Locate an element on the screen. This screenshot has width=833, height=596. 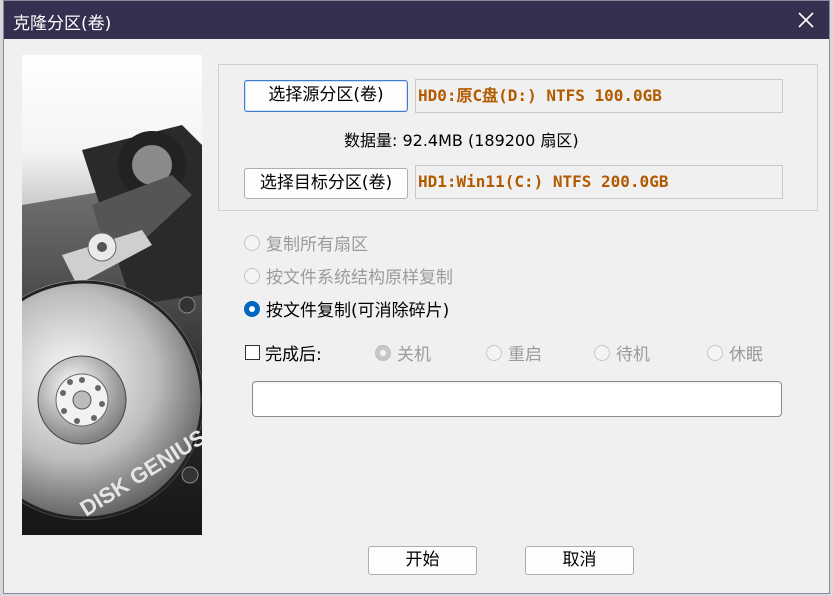
after-option-hibernate: 休眠 is located at coordinates (735, 352).